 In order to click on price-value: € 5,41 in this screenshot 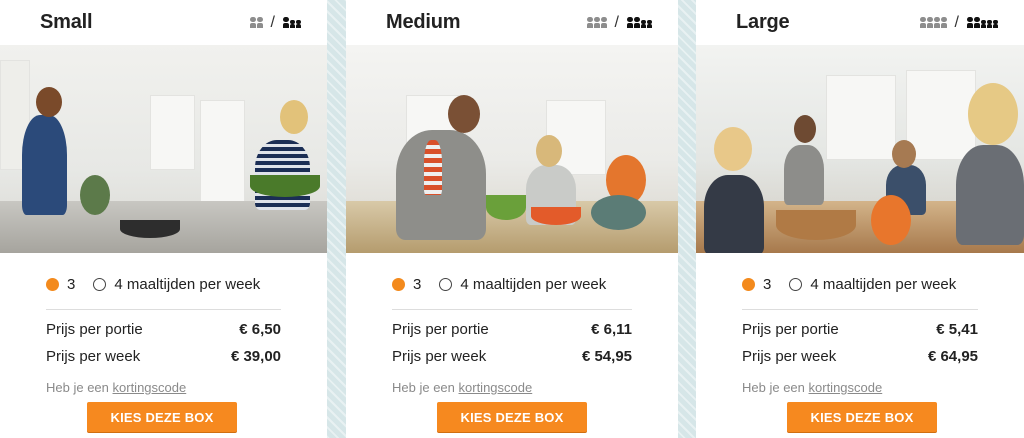, I will do `click(957, 329)`.